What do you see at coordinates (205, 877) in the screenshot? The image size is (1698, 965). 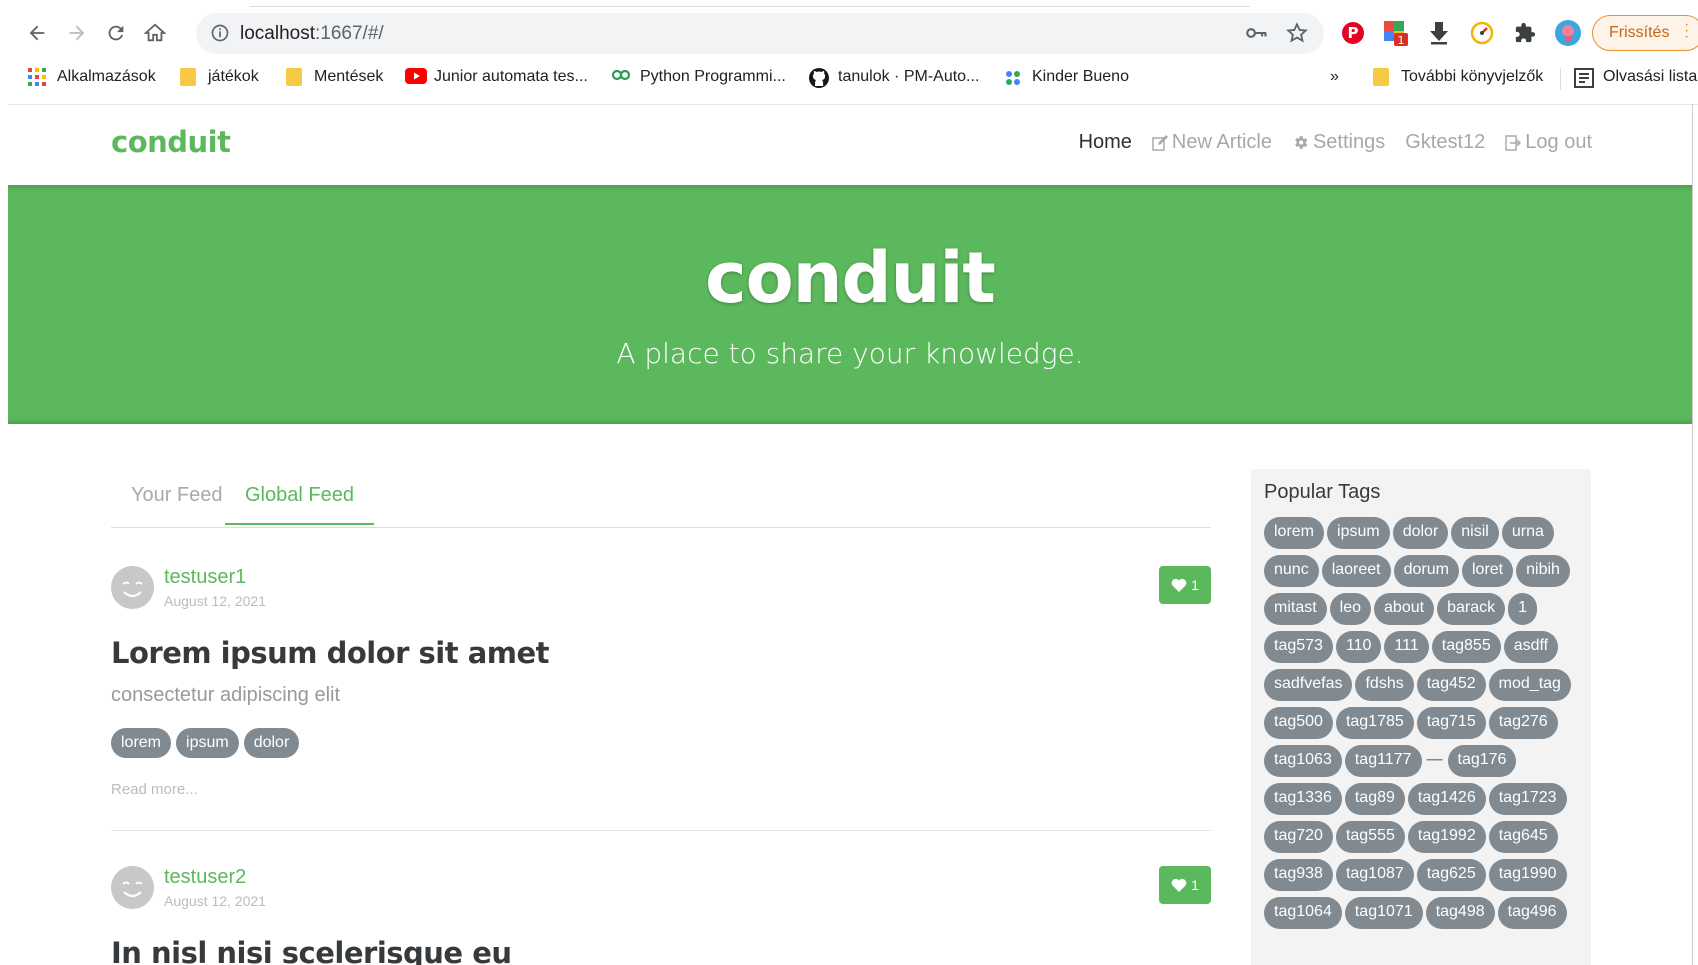 I see `author-name: testuser2` at bounding box center [205, 877].